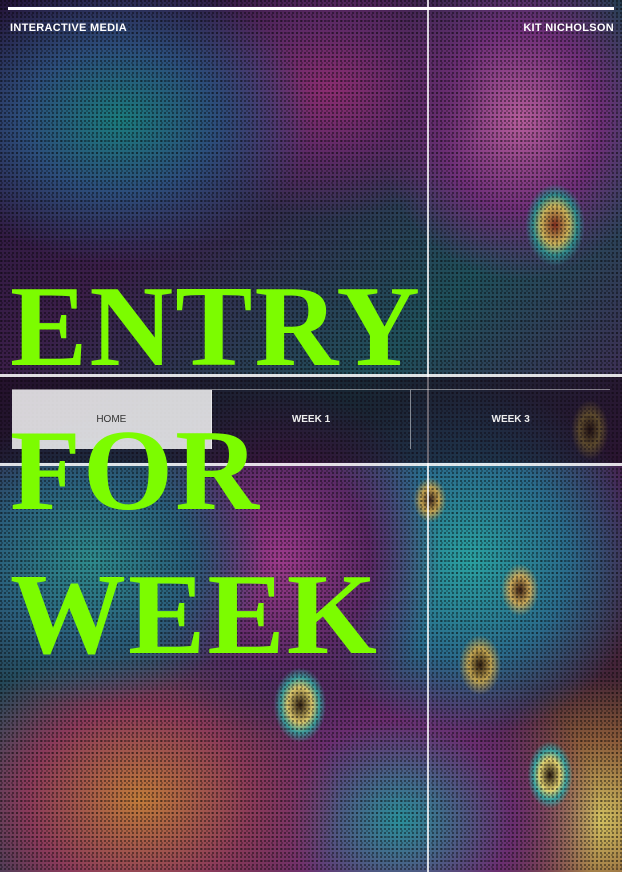 This screenshot has width=622, height=872. I want to click on headline-line-2: FOR, so click(135, 471).